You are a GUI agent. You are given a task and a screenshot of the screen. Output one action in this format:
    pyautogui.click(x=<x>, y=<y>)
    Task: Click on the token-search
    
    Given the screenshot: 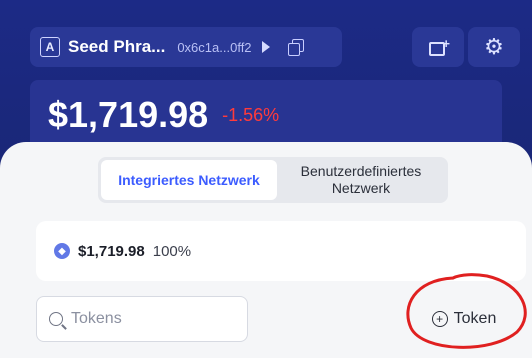 What is the action you would take?
    pyautogui.click(x=142, y=319)
    